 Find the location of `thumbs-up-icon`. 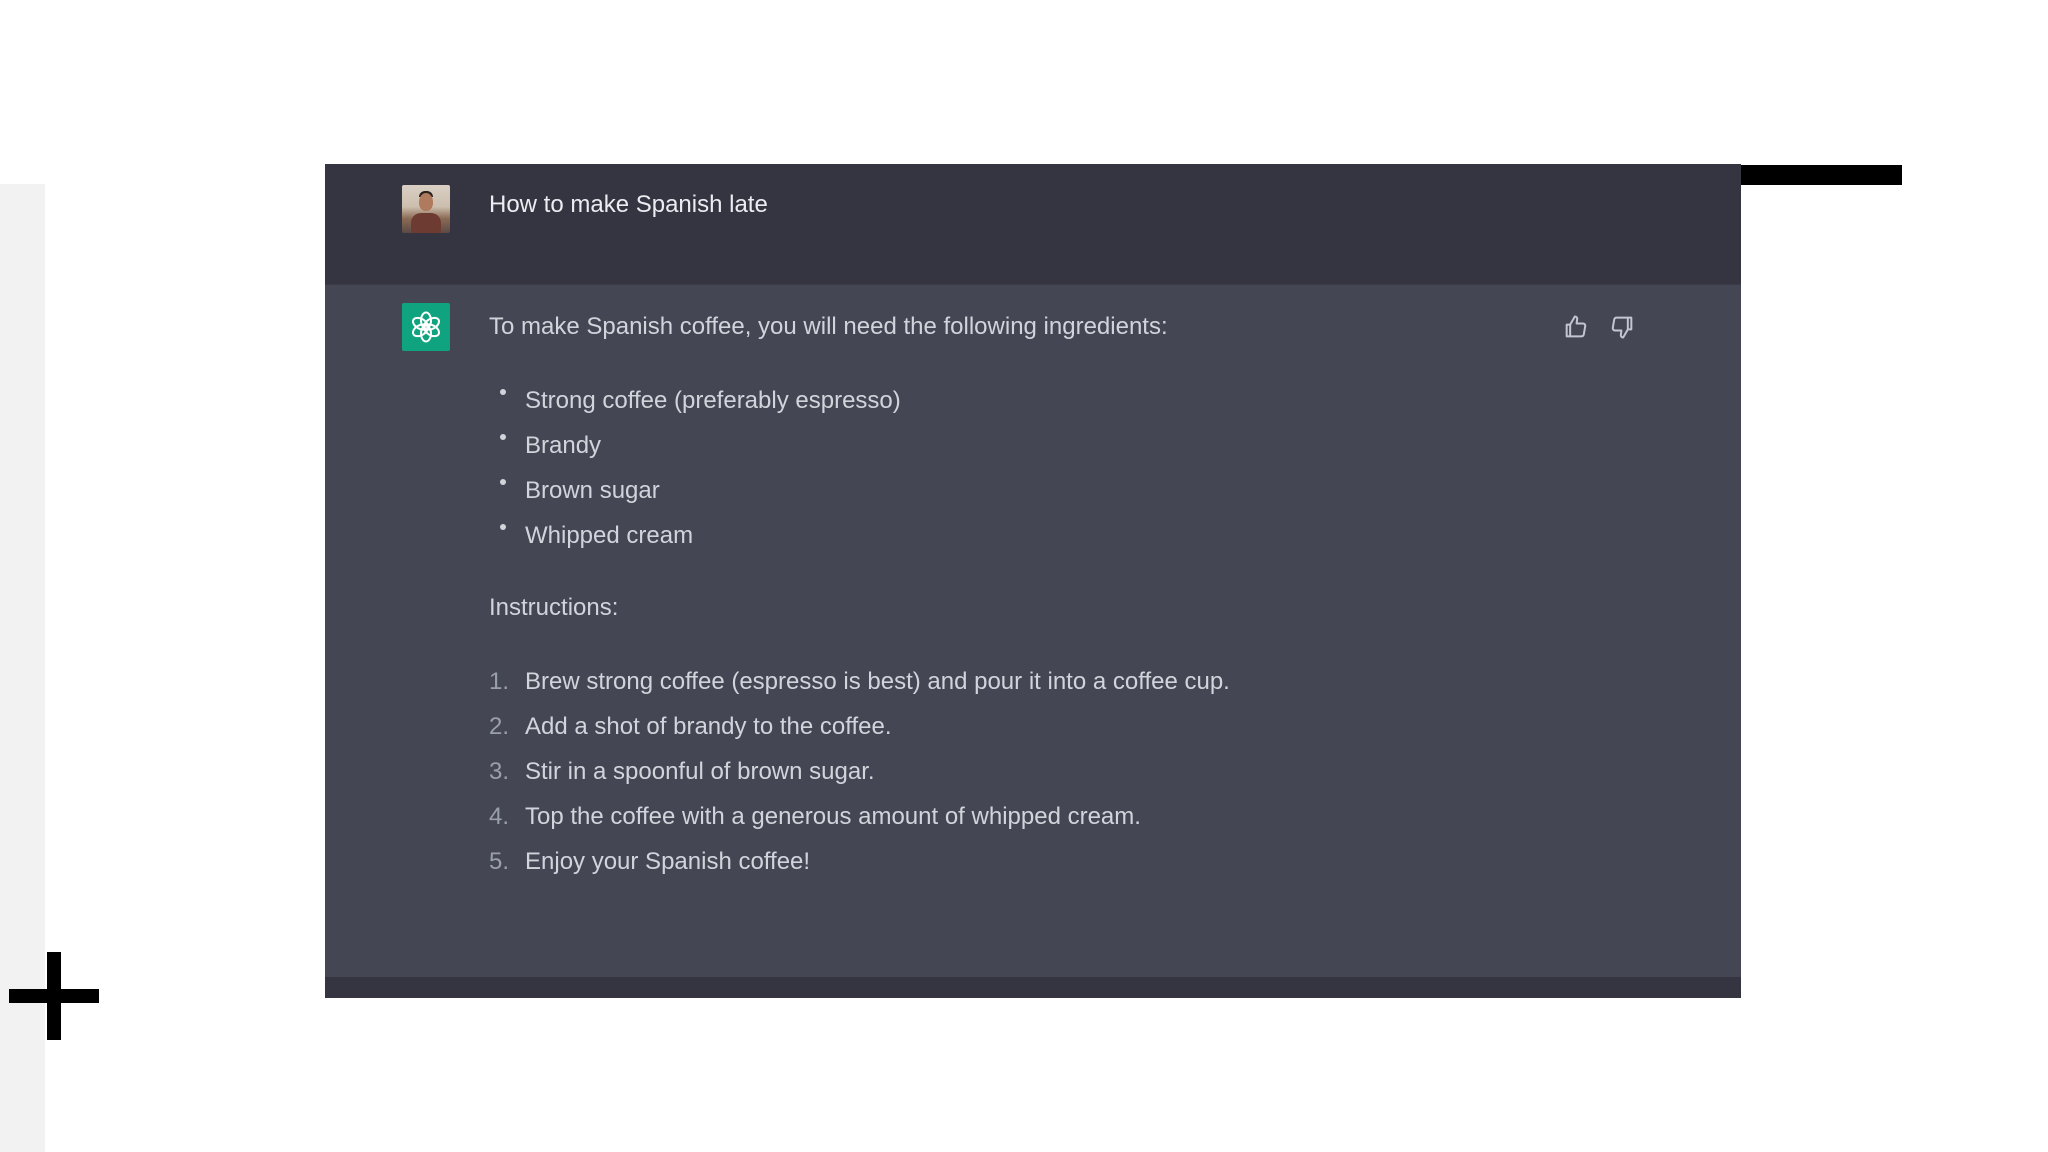

thumbs-up-icon is located at coordinates (1576, 327).